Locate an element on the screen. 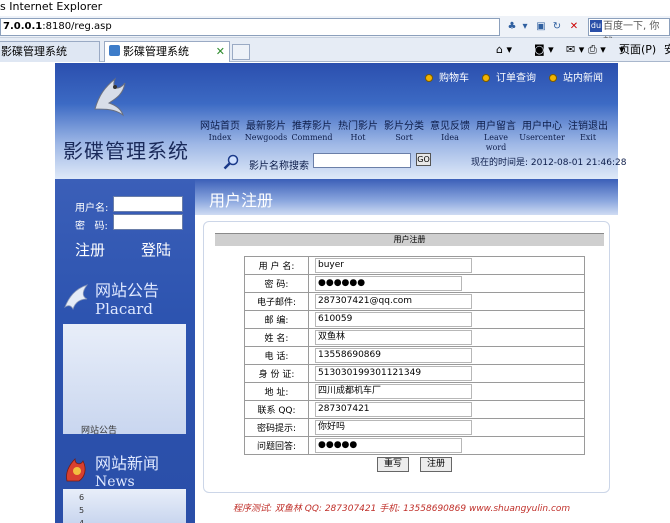 The height and width of the screenshot is (523, 670). nav-hot-en: Hot is located at coordinates (358, 137).